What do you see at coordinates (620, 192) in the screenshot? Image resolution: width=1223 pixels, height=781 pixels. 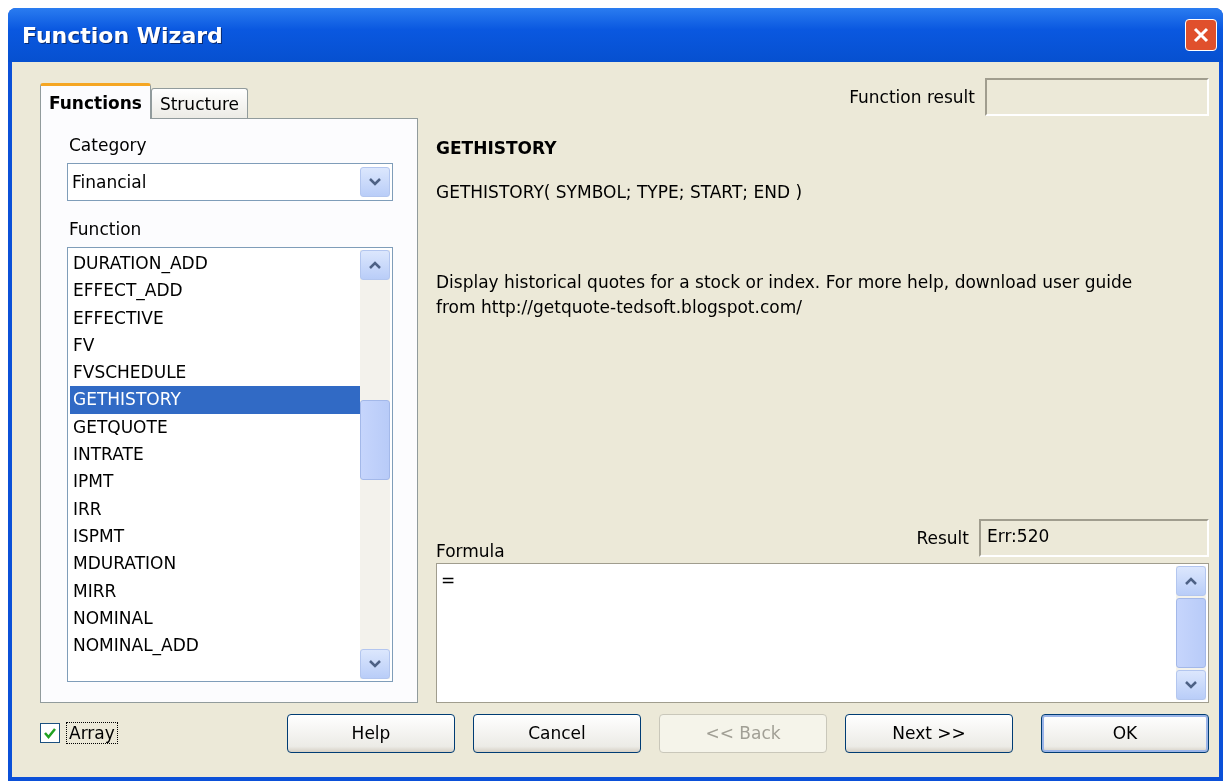 I see `function-syntax: GETHISTORY( SYMBOL; TYPE; START; END )` at bounding box center [620, 192].